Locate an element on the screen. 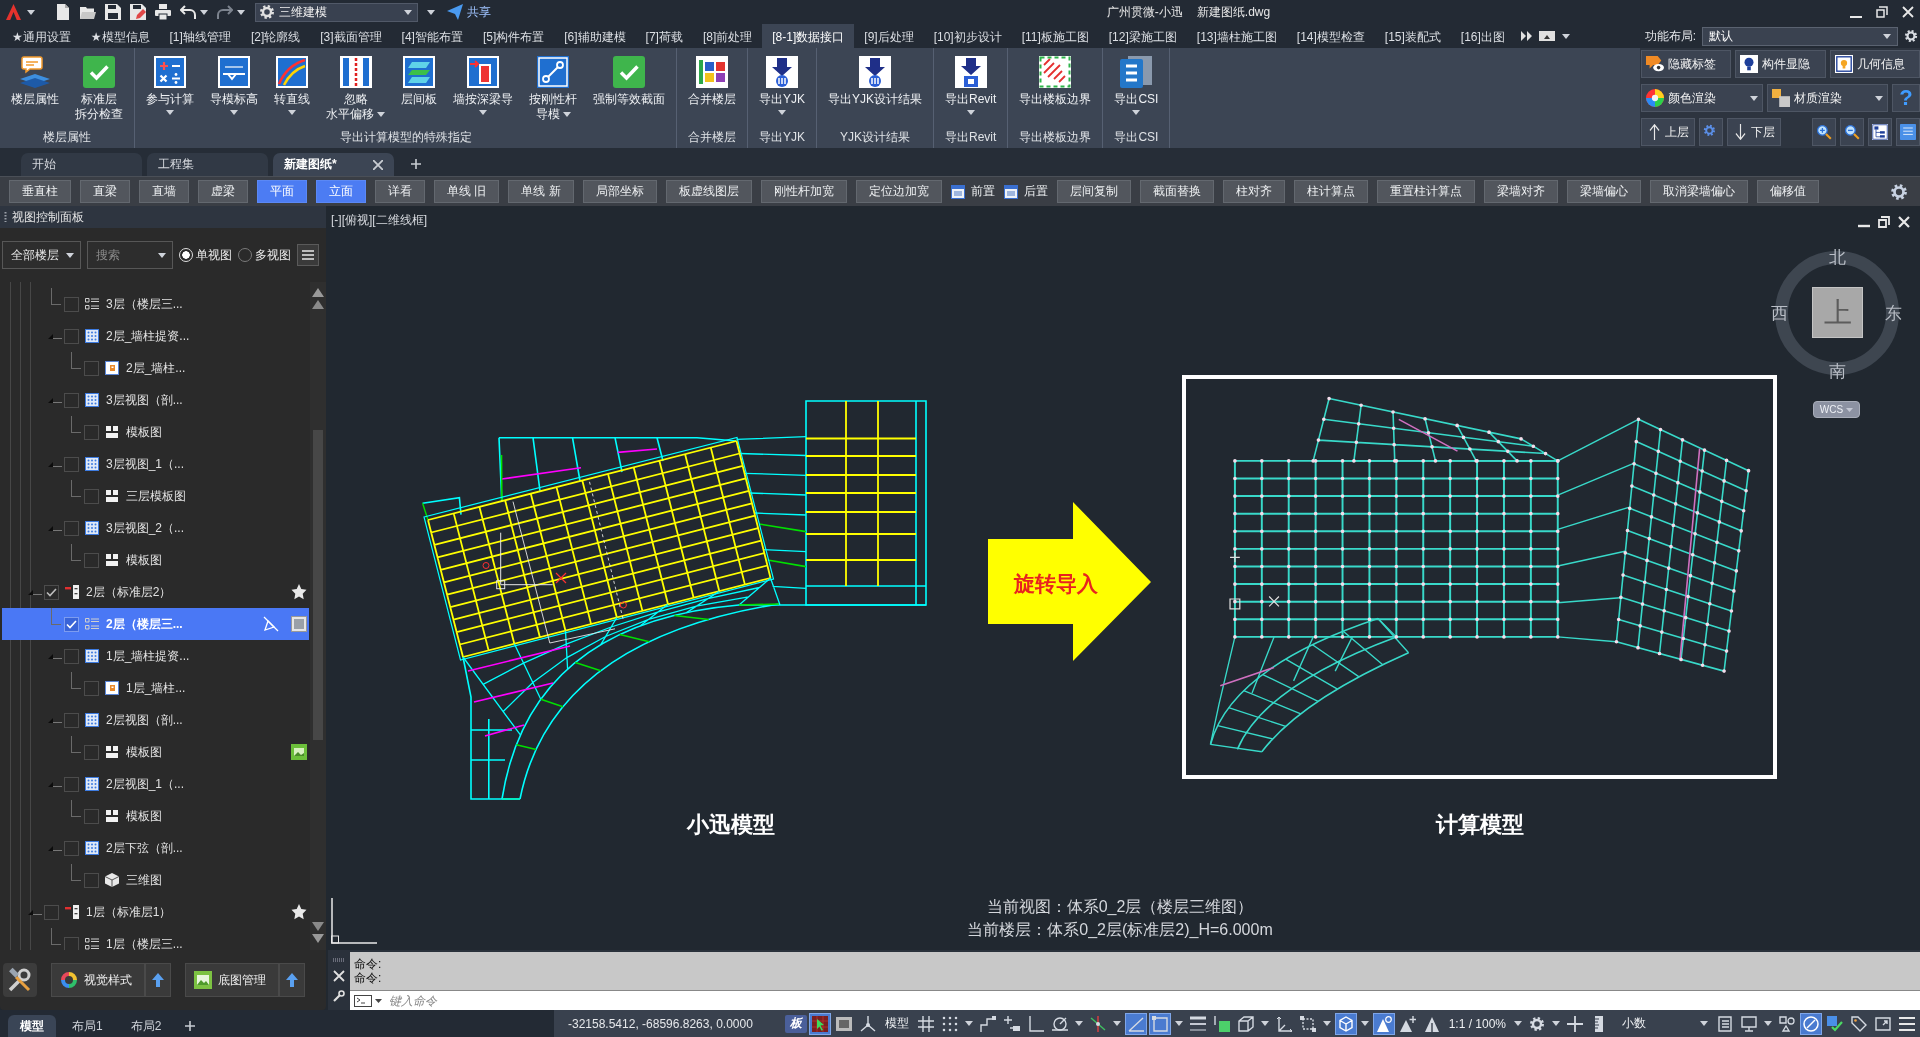 The image size is (1920, 1037). search-field: 搜索 is located at coordinates (121, 255).